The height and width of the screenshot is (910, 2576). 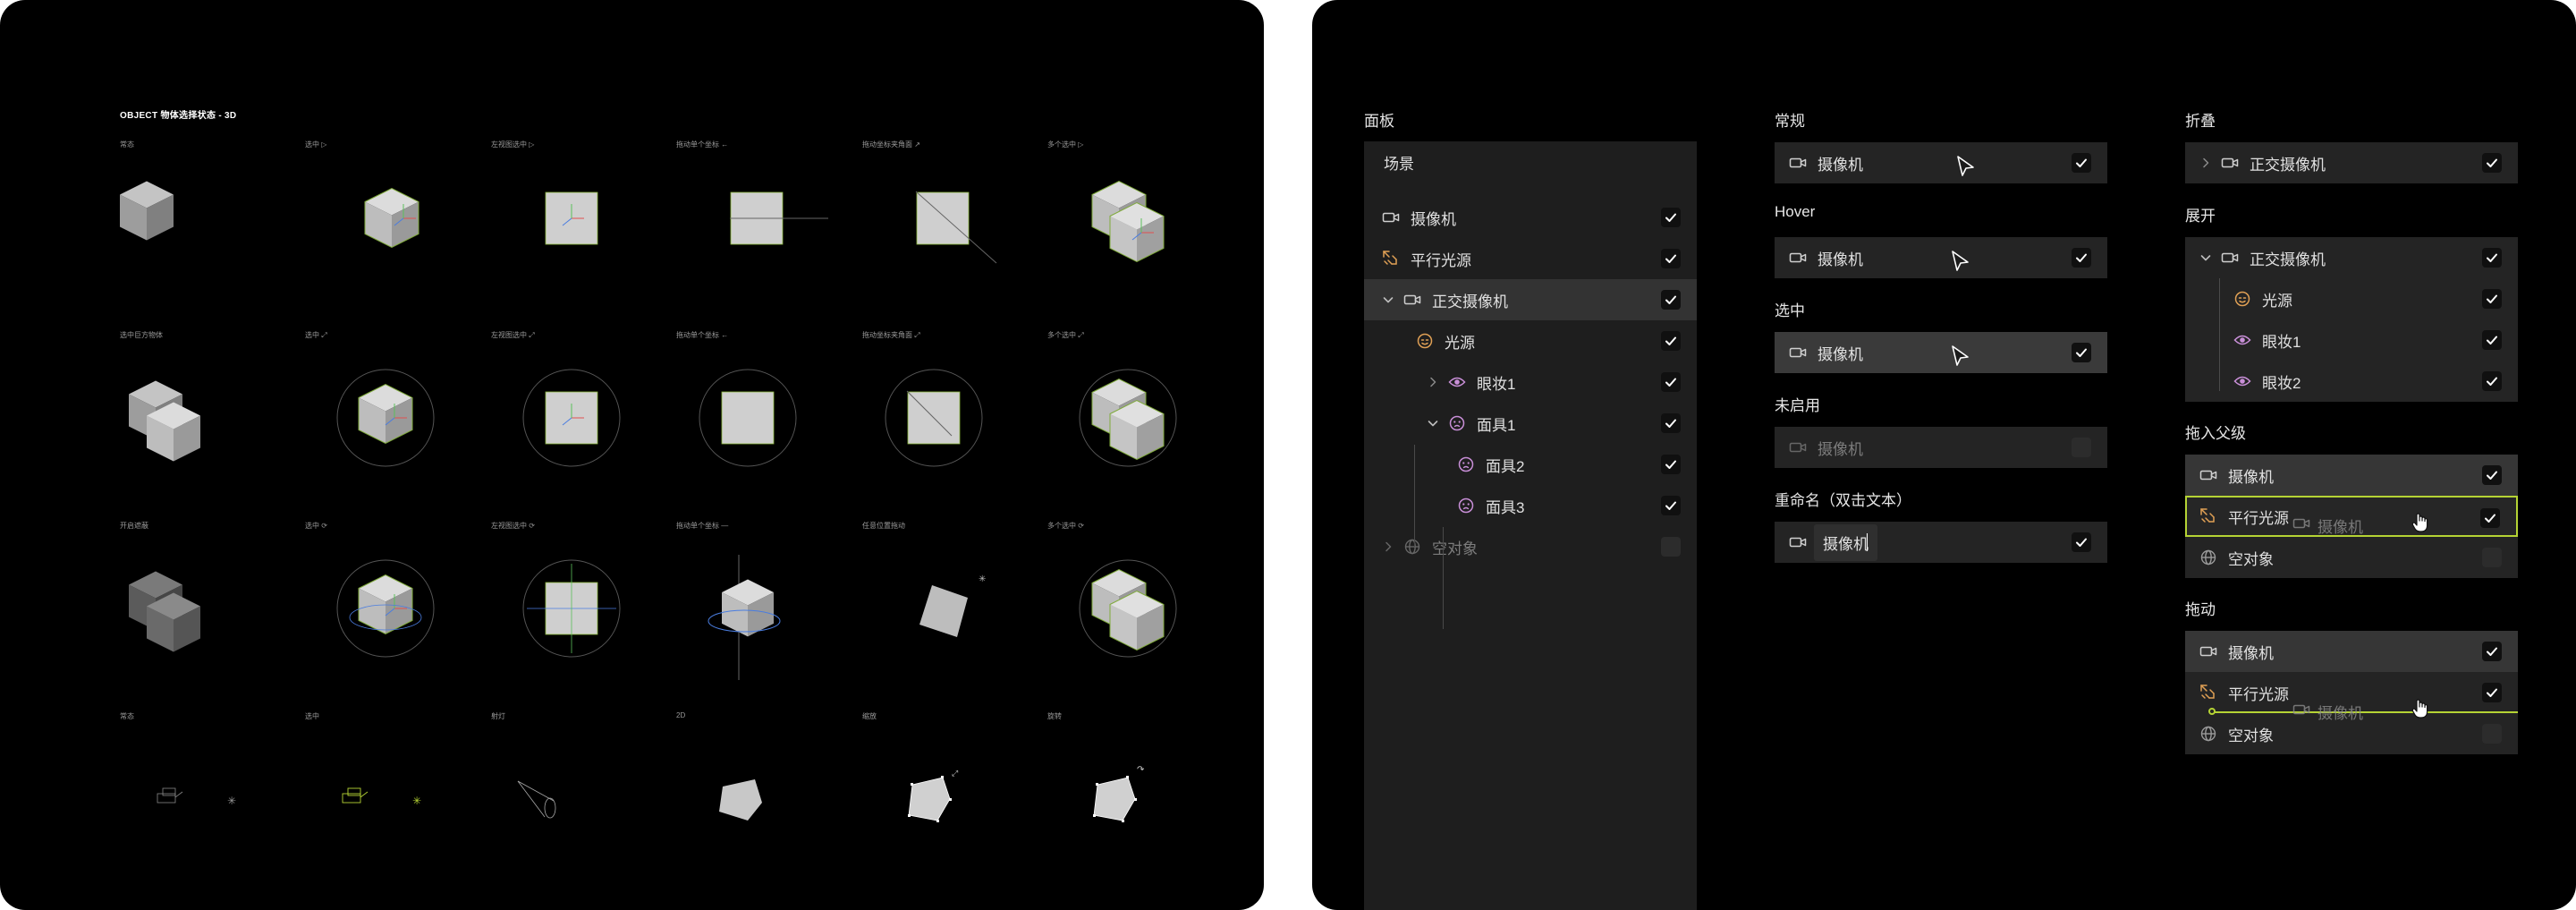 What do you see at coordinates (209, 606) in the screenshot?
I see `state-cell: 开启遮蔽` at bounding box center [209, 606].